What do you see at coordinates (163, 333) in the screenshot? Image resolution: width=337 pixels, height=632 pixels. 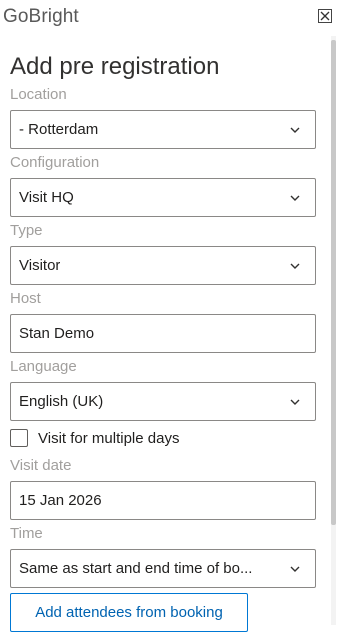 I see `host-input: Stan Demo` at bounding box center [163, 333].